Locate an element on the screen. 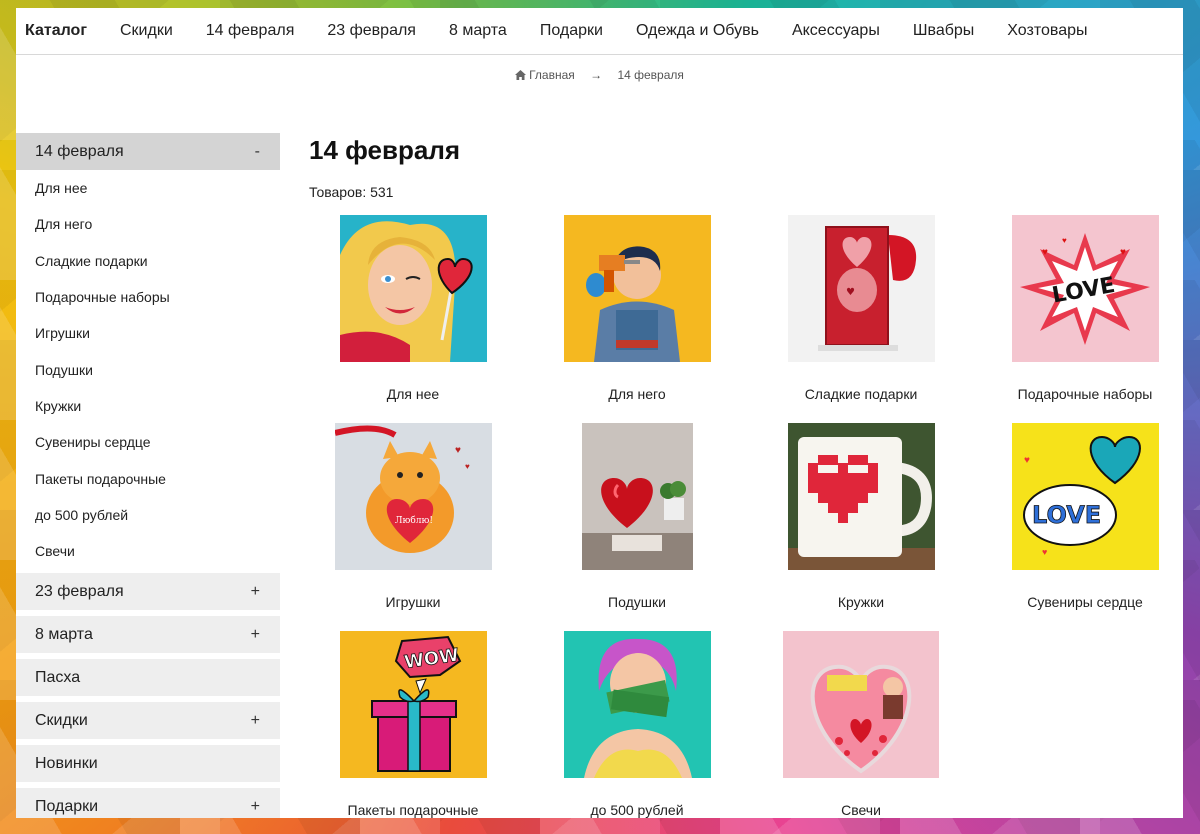 This screenshot has height=834, width=1200. sidebar-section-discounts: Скидки + is located at coordinates (148, 721).